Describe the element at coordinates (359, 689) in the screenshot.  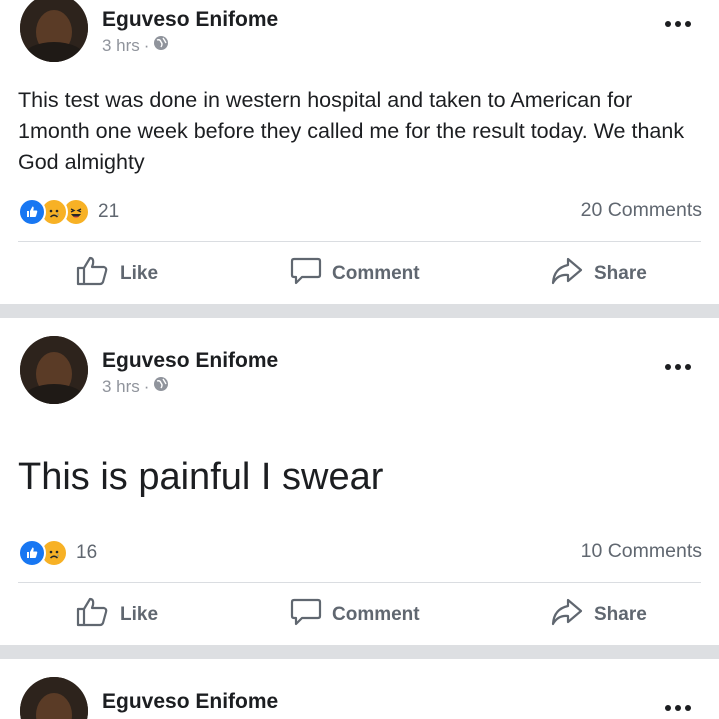
I see `post-card: Eguveso Enifome` at that location.